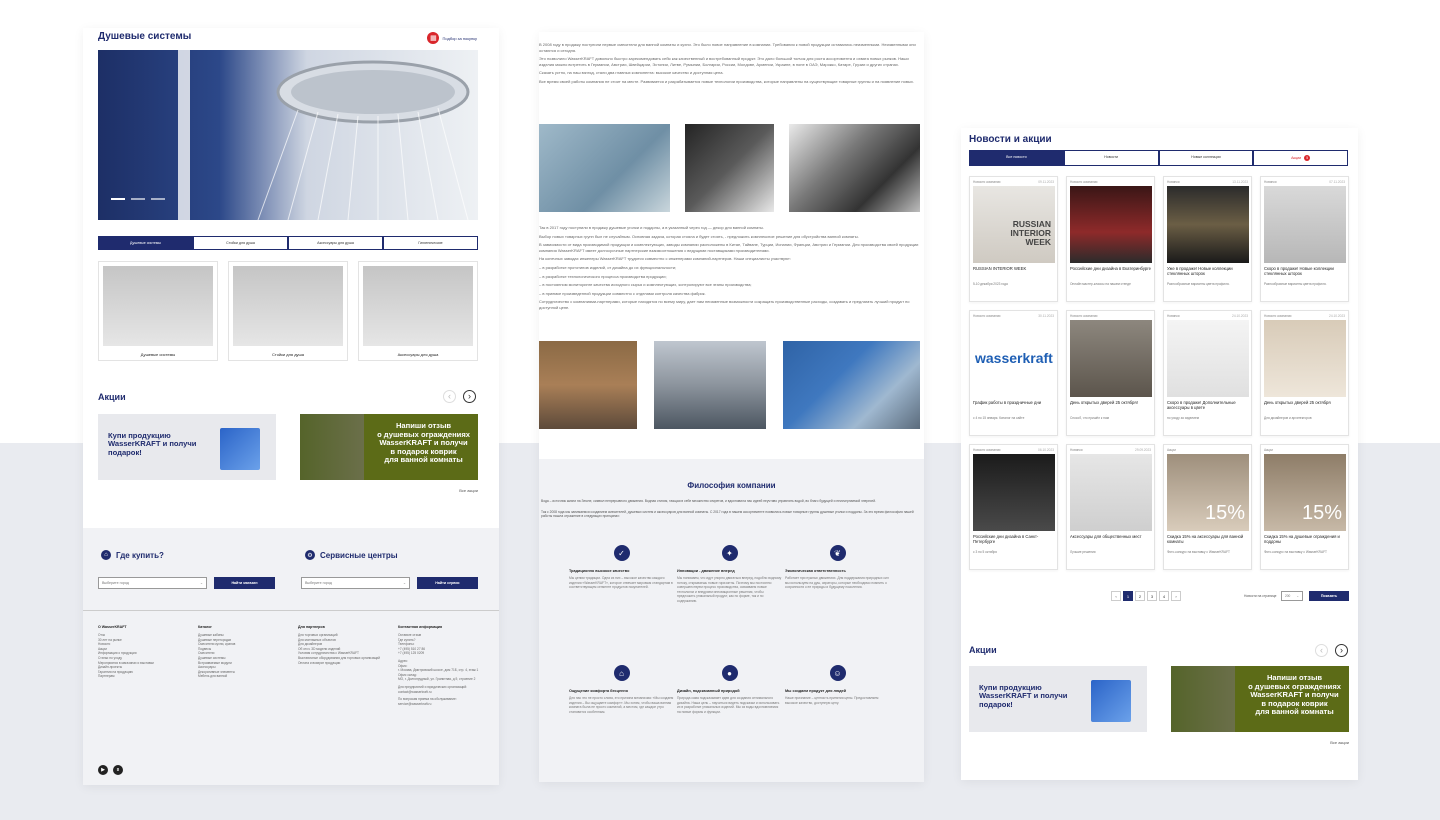 The image size is (1440, 820). What do you see at coordinates (143, 676) in the screenshot?
I see `footer-link: Партнерам` at bounding box center [143, 676].